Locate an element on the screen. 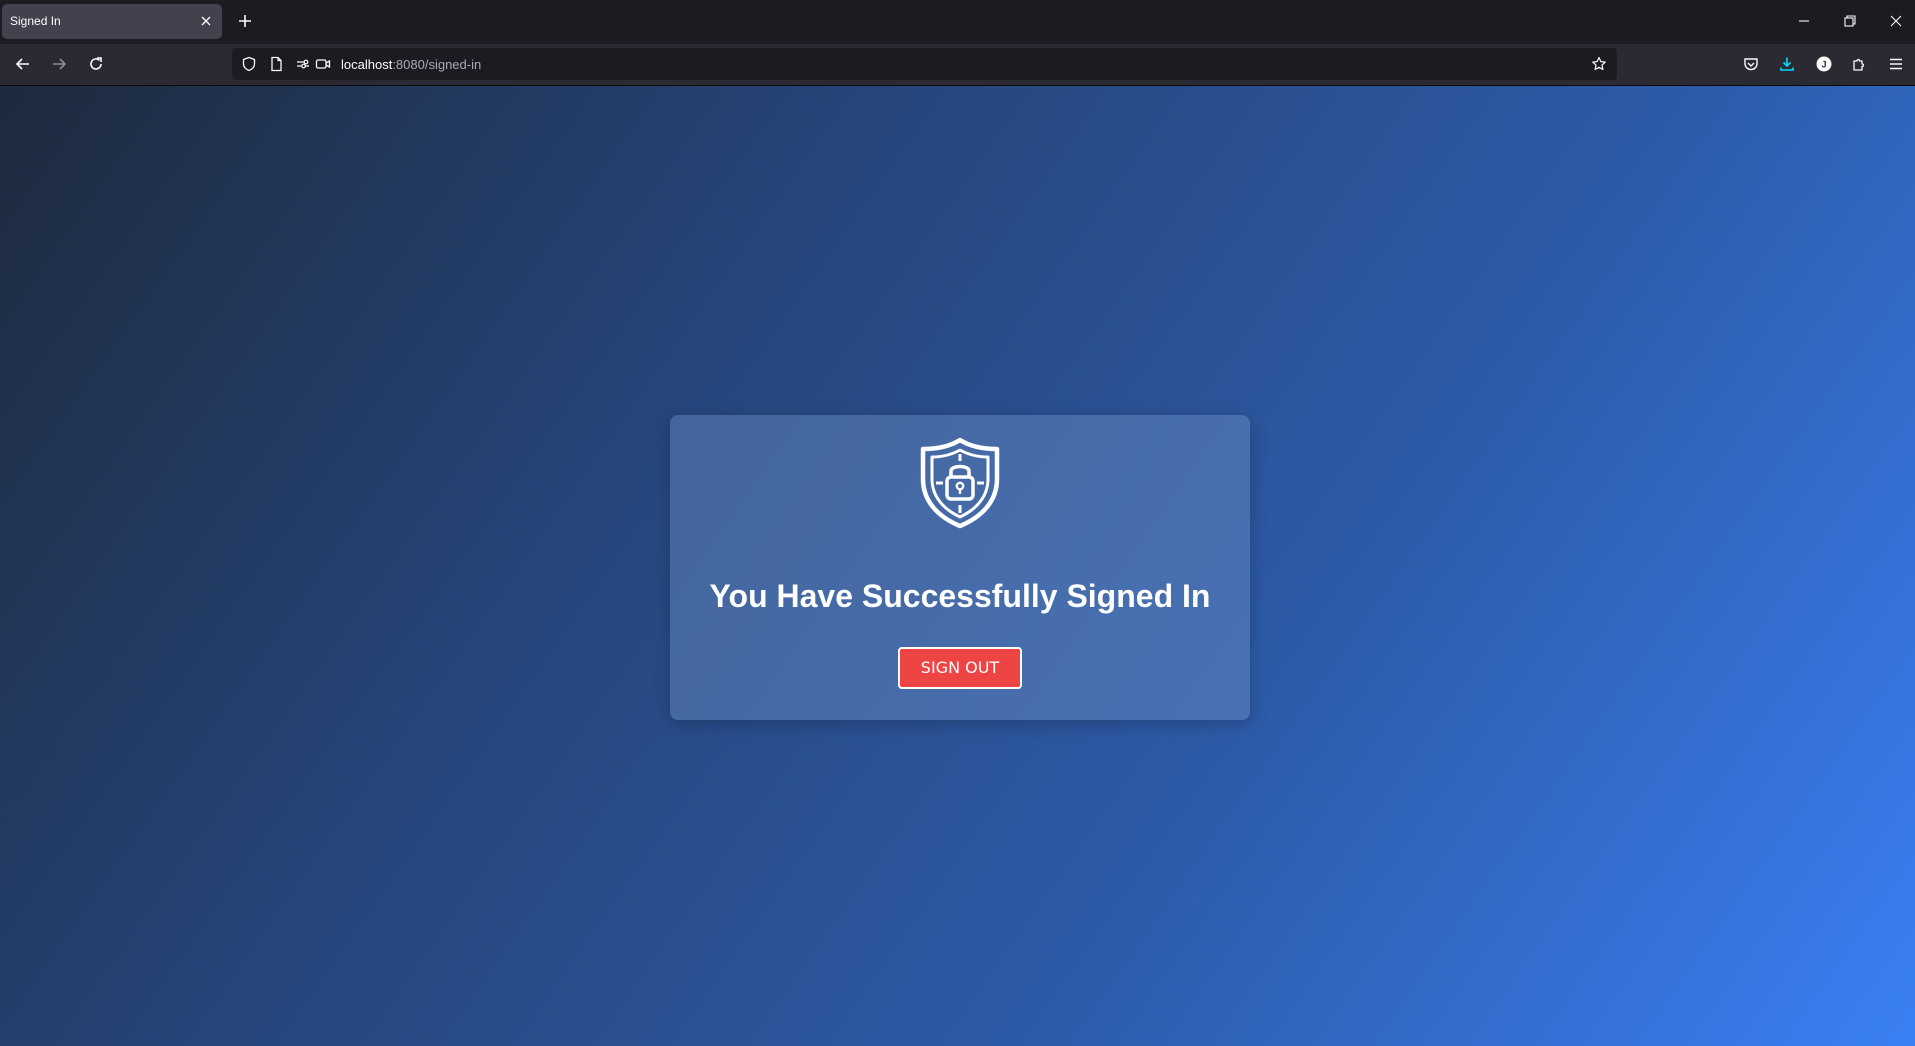 Image resolution: width=1915 pixels, height=1046 pixels. url-text: localhost:8080/signed-in is located at coordinates (411, 64).